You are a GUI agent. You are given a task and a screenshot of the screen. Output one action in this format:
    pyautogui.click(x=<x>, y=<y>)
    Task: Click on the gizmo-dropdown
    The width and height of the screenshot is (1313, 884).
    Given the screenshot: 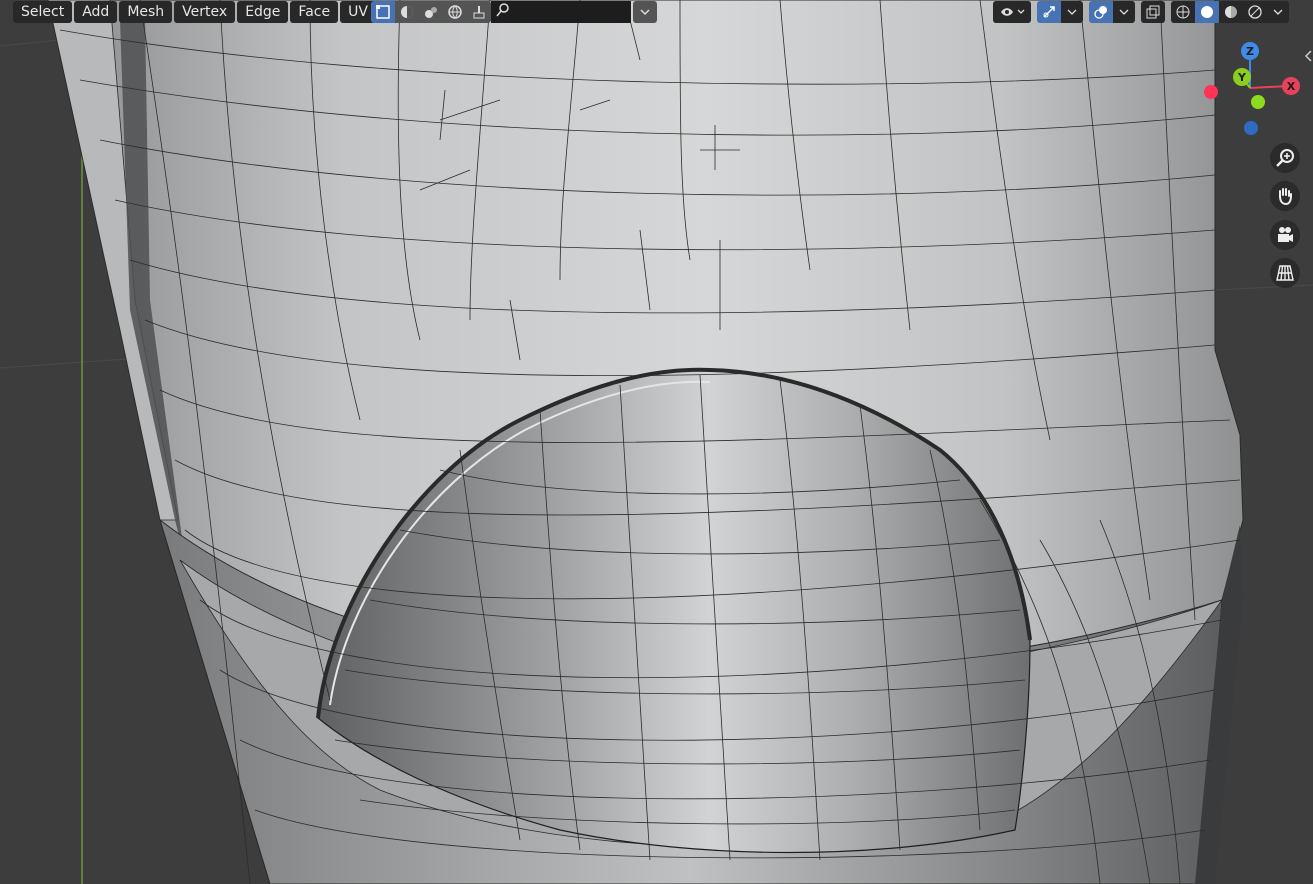 What is the action you would take?
    pyautogui.click(x=1072, y=12)
    